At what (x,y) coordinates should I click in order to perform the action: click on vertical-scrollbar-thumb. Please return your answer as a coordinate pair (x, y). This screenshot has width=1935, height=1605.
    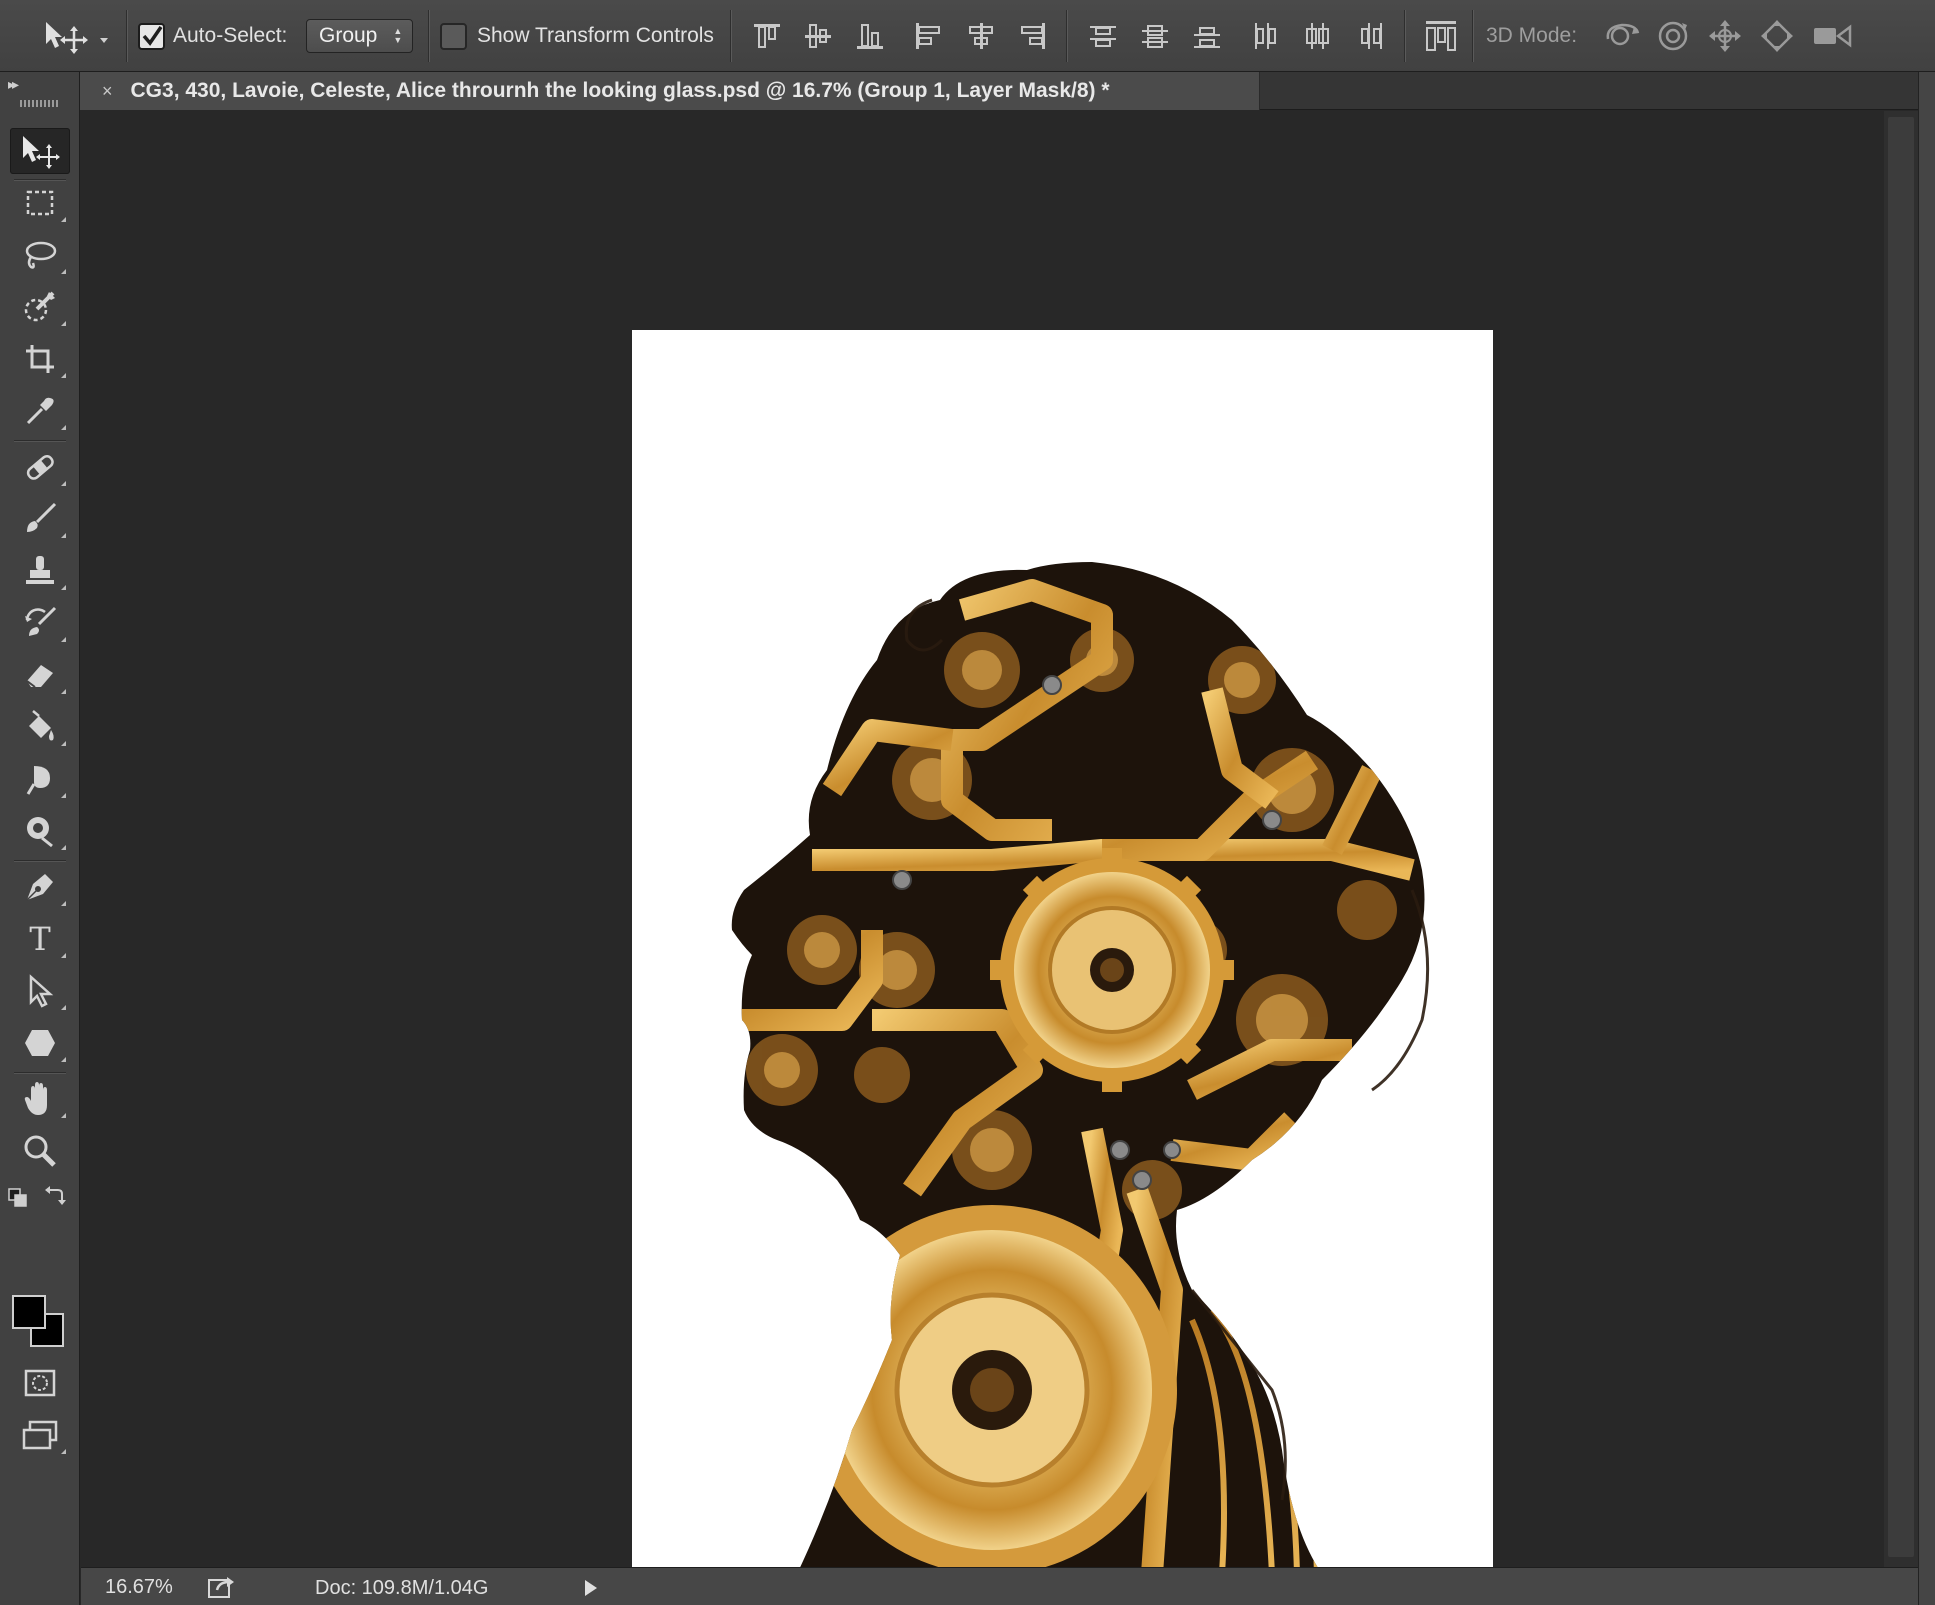
    Looking at the image, I should click on (1901, 837).